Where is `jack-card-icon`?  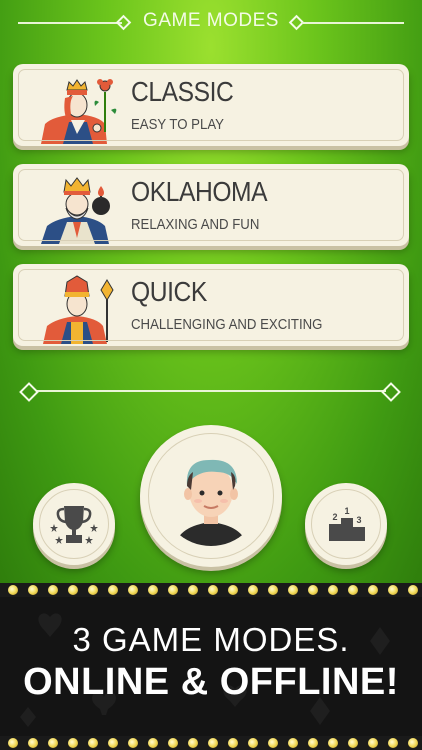
jack-card-icon is located at coordinates (78, 309).